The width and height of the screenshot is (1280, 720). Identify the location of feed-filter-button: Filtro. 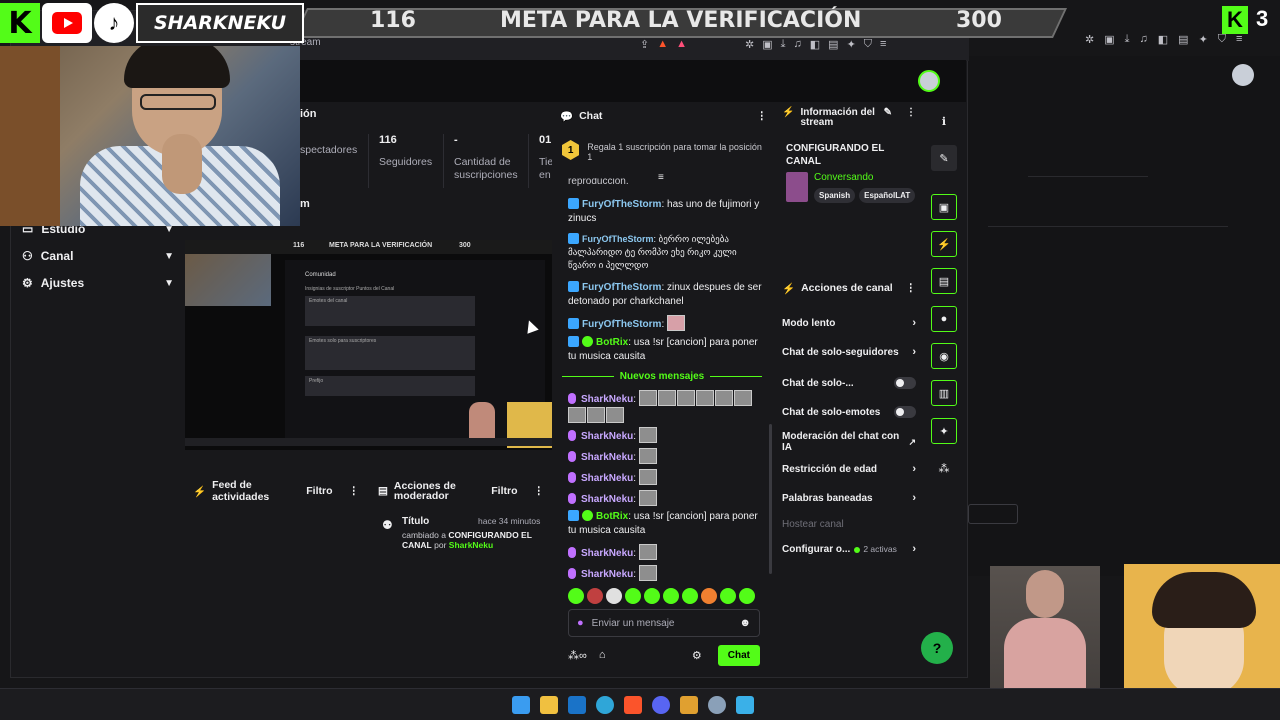
(319, 491).